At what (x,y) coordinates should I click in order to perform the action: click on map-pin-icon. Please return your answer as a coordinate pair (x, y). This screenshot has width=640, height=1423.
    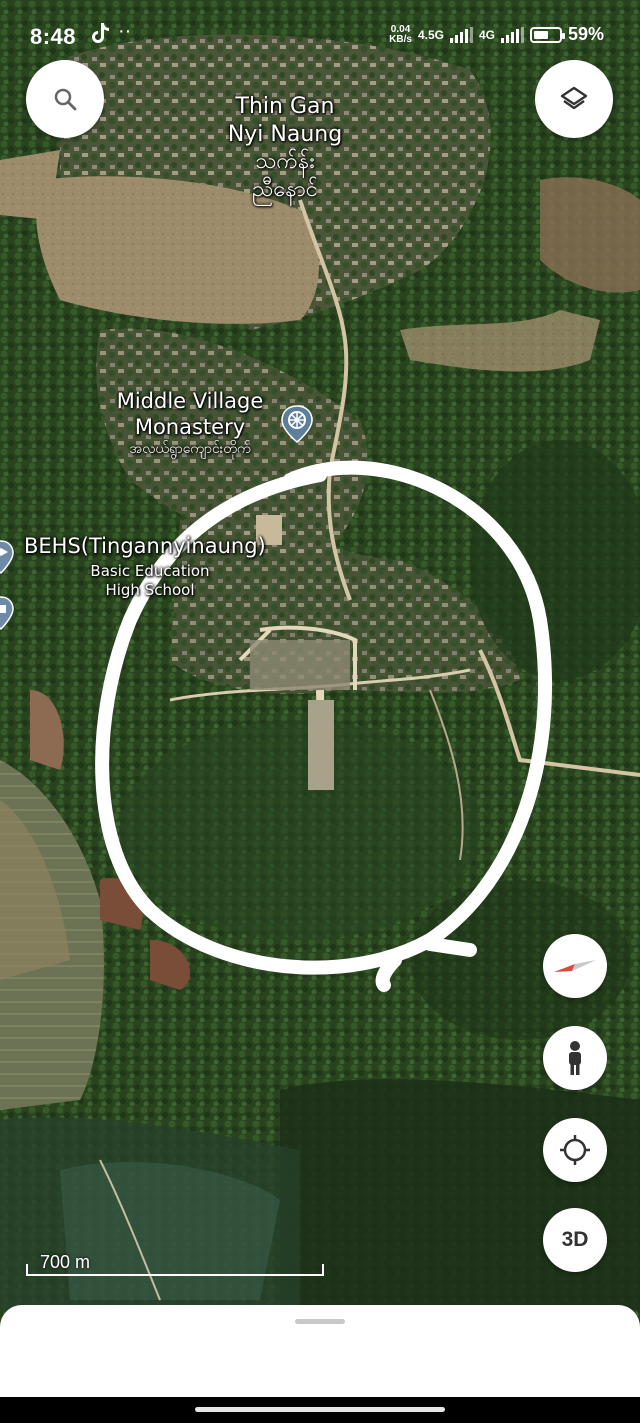
    Looking at the image, I should click on (7, 613).